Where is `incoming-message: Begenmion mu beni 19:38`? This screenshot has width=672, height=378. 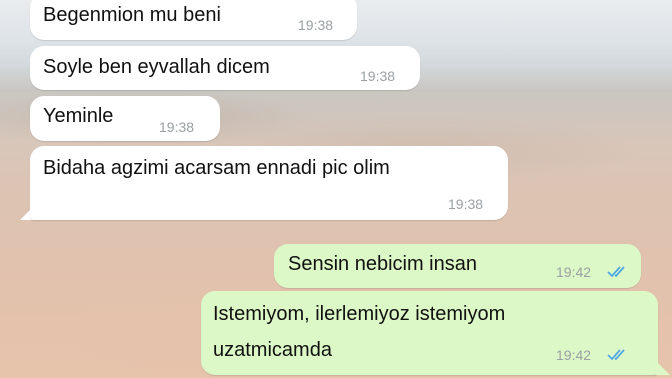
incoming-message: Begenmion mu beni 19:38 is located at coordinates (193, 20).